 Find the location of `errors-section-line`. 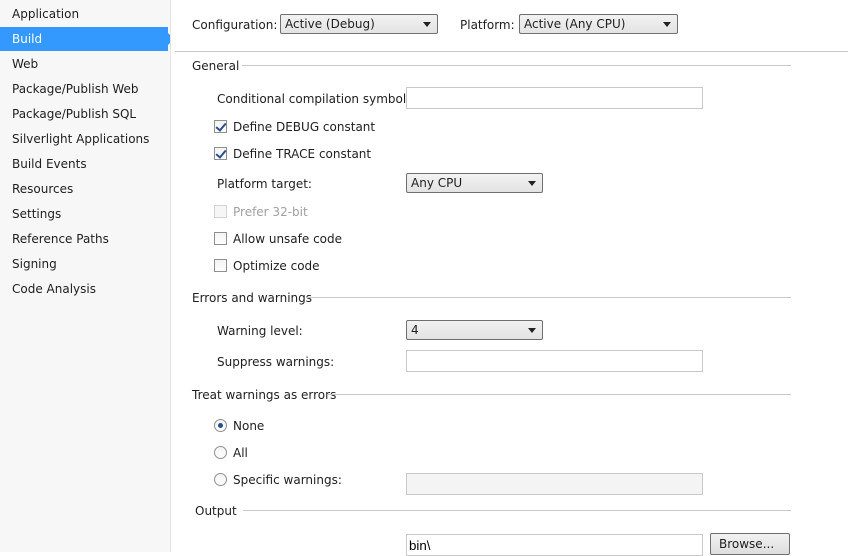

errors-section-line is located at coordinates (548, 297).